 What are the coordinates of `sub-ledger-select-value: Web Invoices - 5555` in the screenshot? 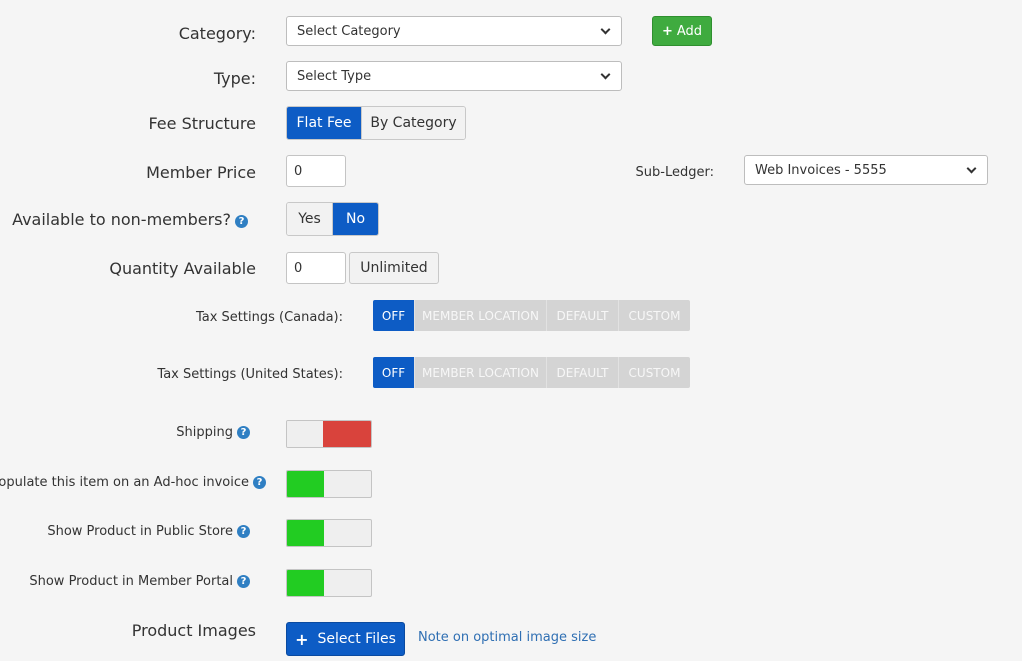 It's located at (821, 170).